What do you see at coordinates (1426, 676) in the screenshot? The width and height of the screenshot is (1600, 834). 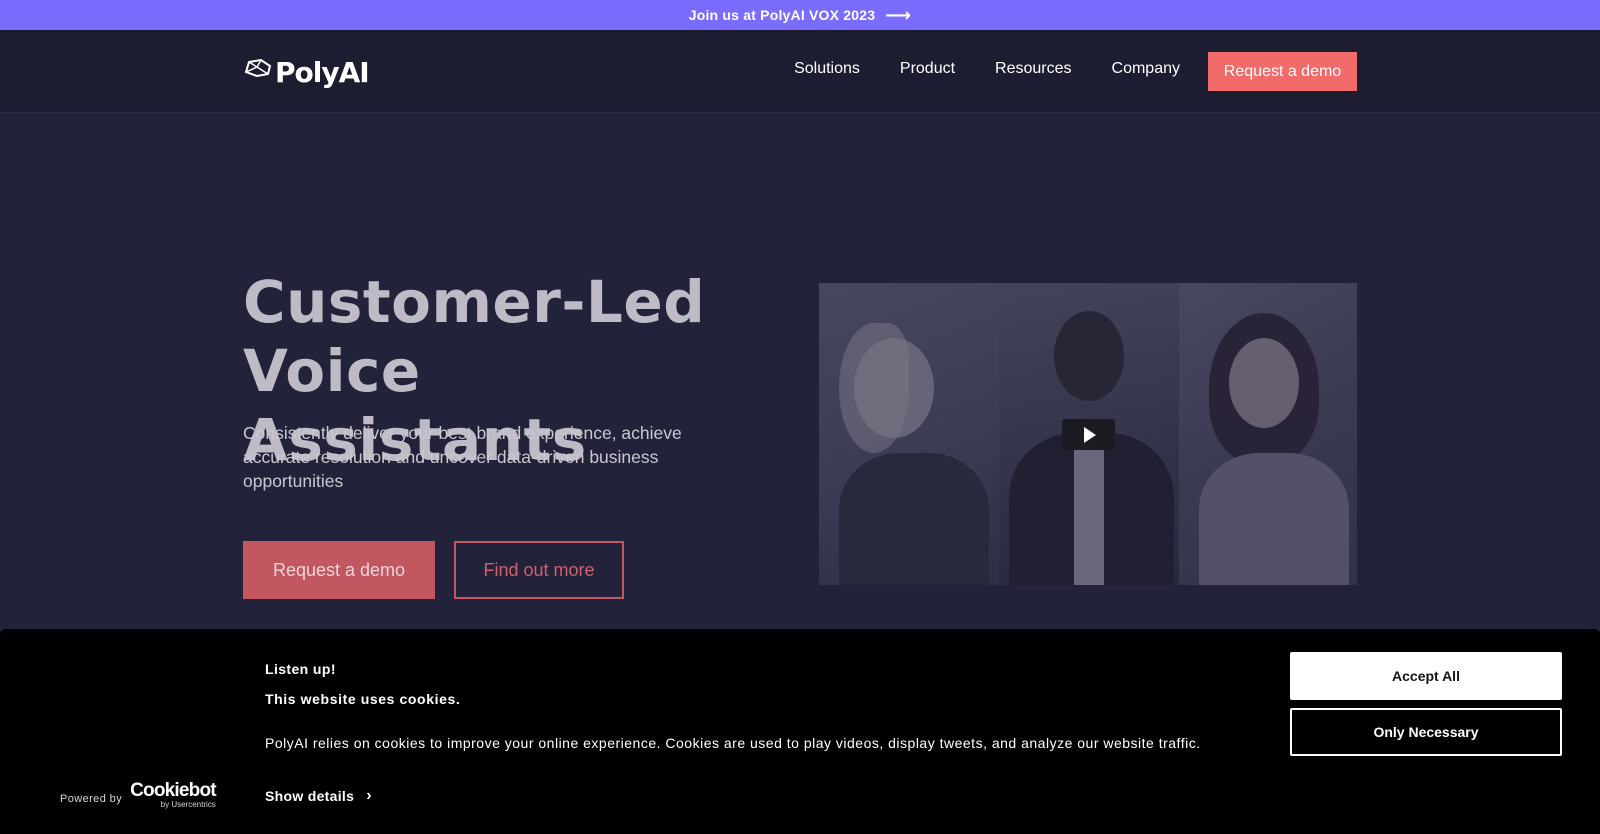 I see `accept-all-button: Accept All` at bounding box center [1426, 676].